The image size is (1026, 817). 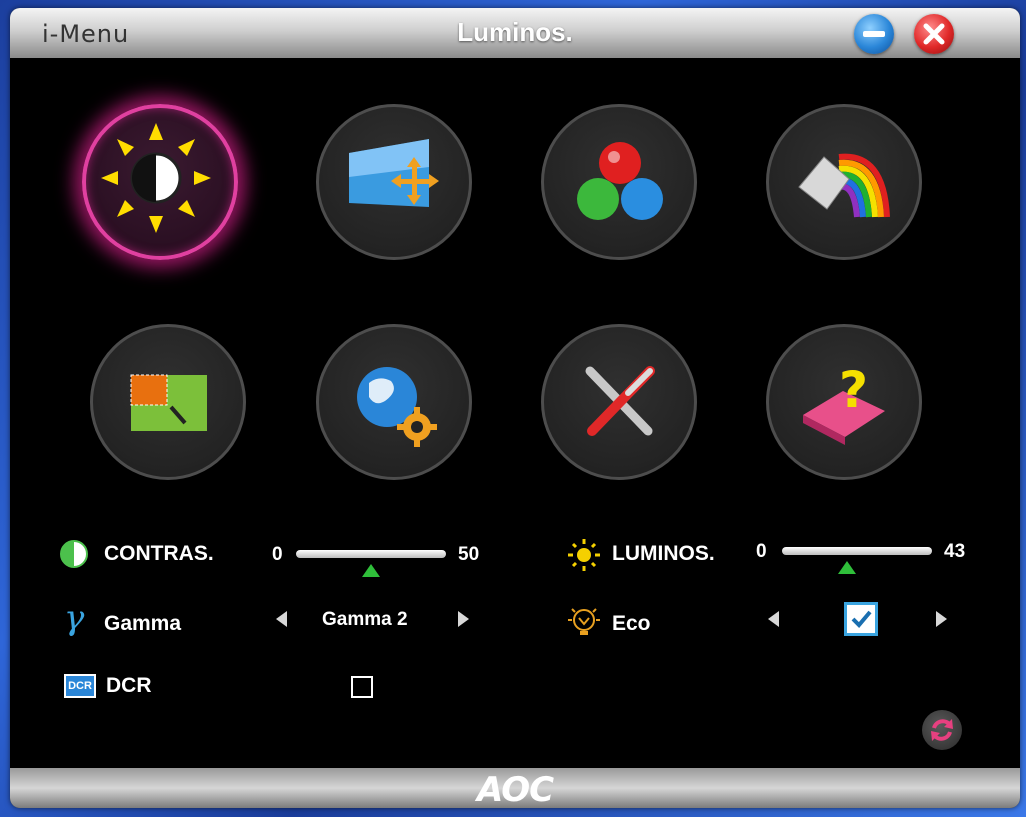 I want to click on gamma-prev-button, so click(x=281, y=619).